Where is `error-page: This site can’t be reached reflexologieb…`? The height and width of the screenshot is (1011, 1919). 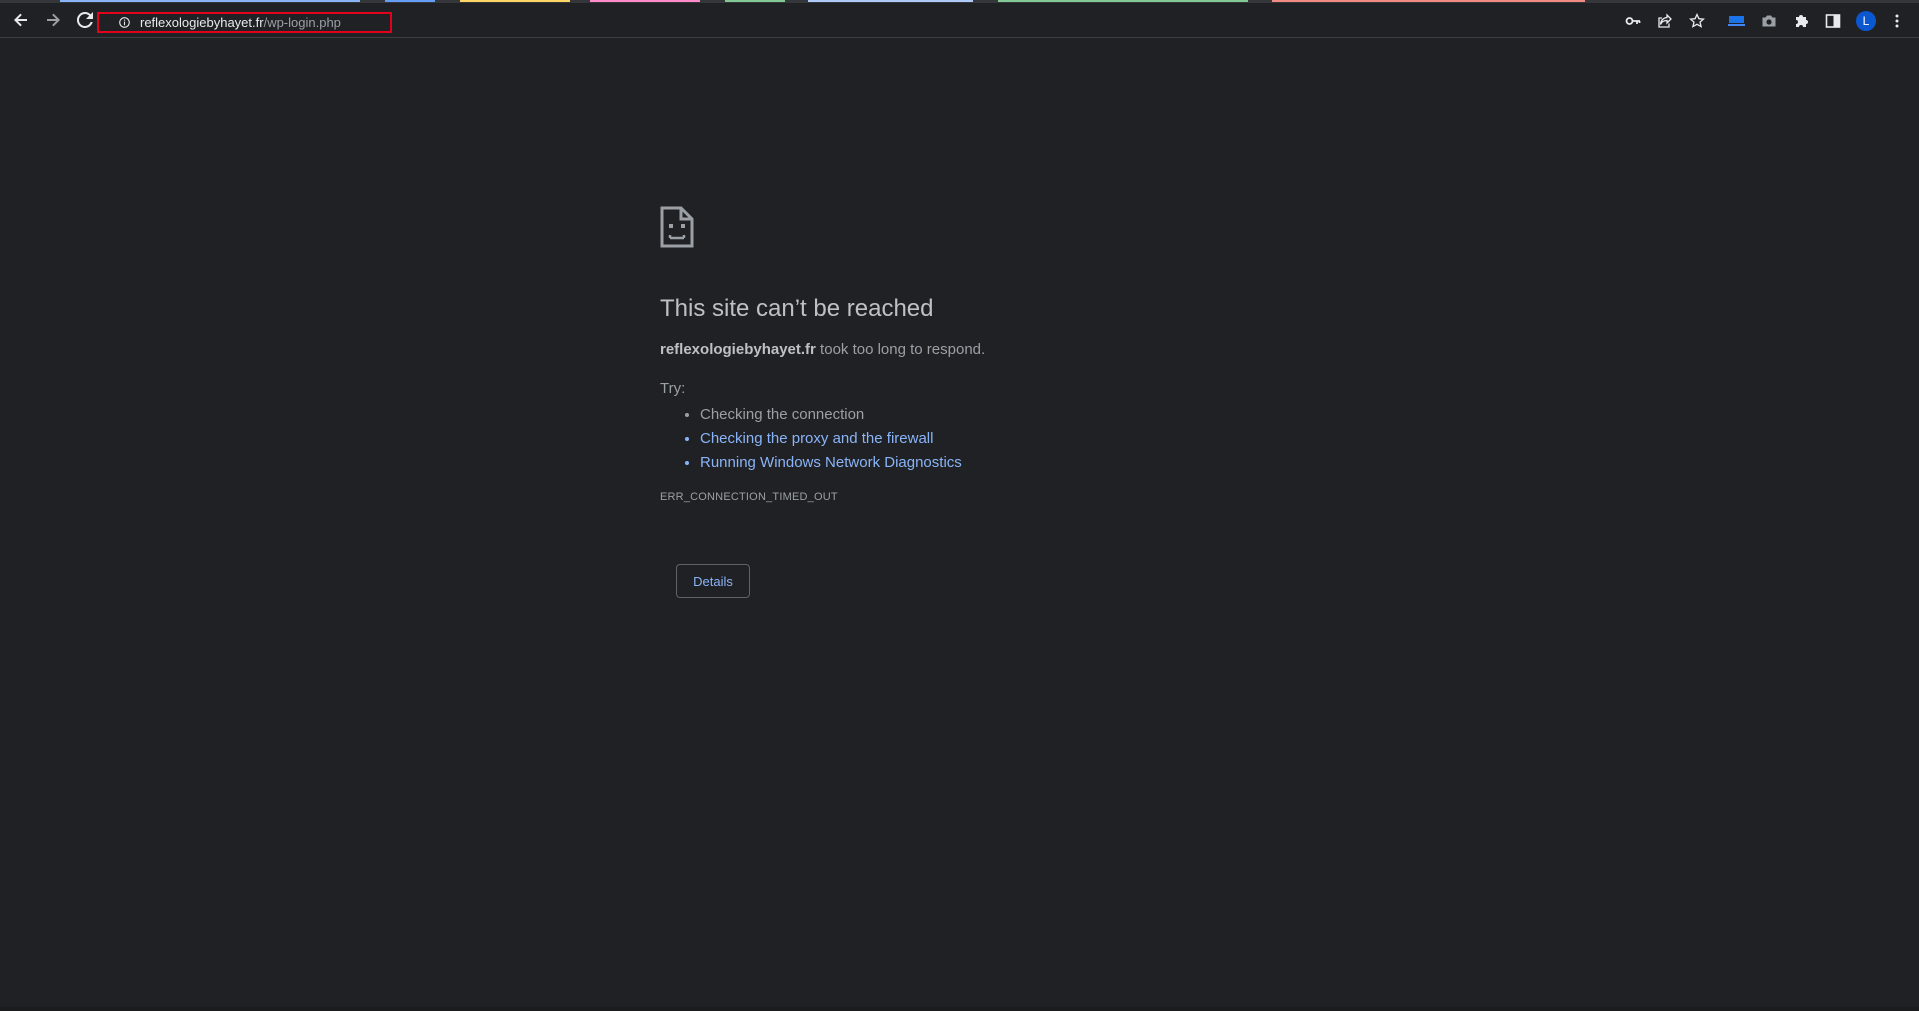 error-page: This site can’t be reached reflexologieb… is located at coordinates (960, 402).